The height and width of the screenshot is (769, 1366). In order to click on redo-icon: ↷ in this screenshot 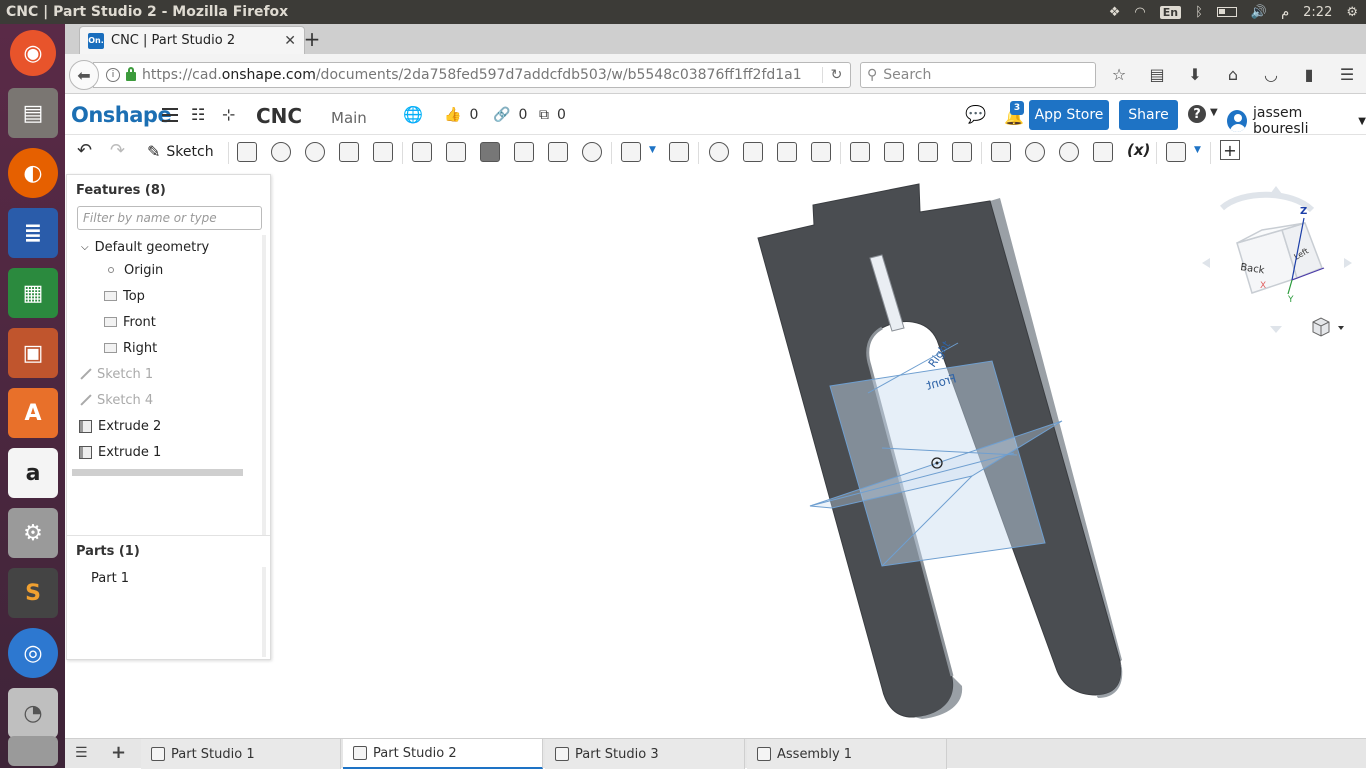, I will do `click(117, 150)`.